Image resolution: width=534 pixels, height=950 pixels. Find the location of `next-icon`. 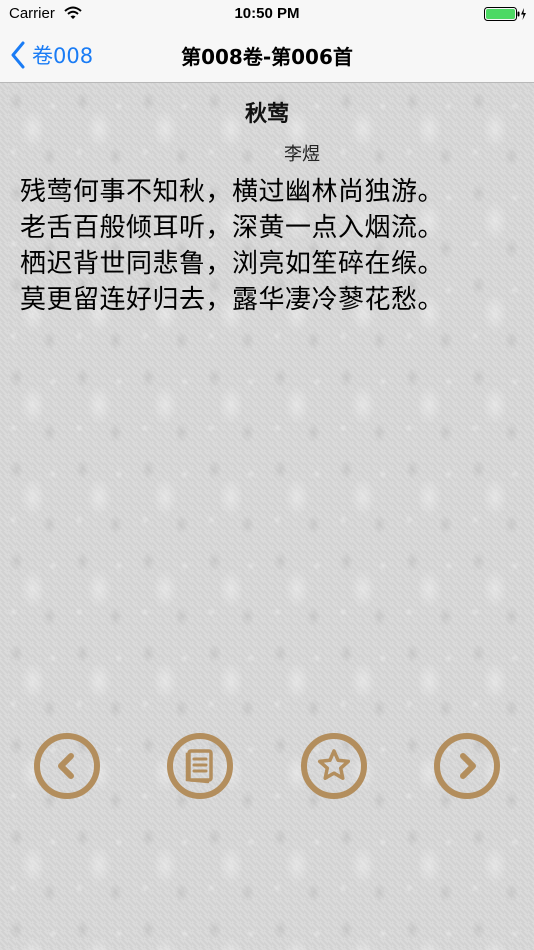

next-icon is located at coordinates (467, 766).